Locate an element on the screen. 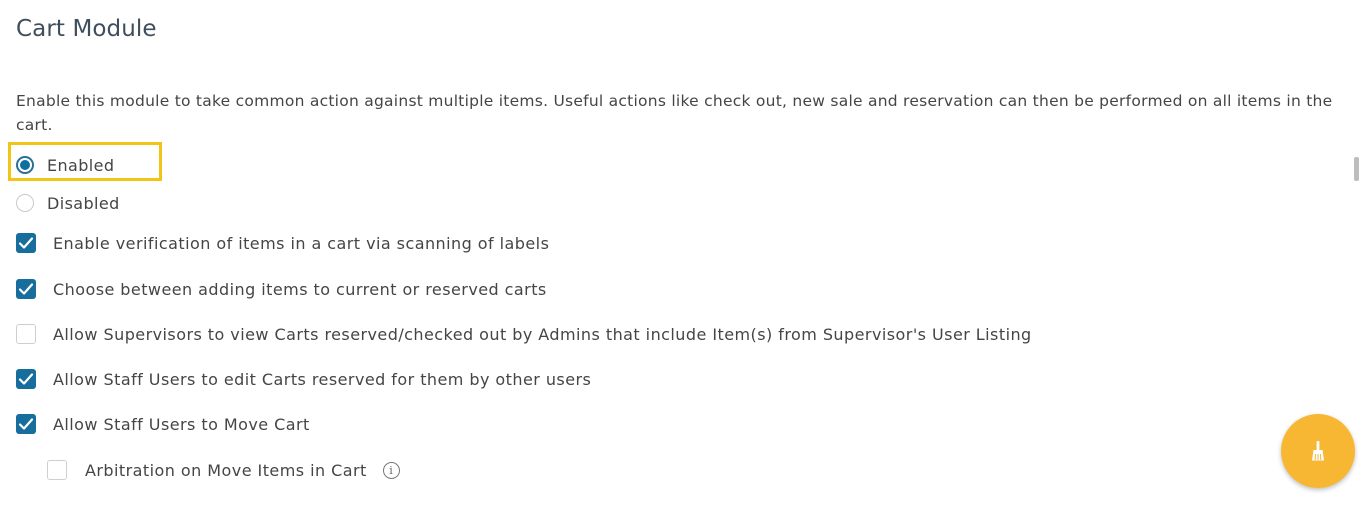 This screenshot has width=1359, height=510. checkbox-staff-edit is located at coordinates (26, 379).